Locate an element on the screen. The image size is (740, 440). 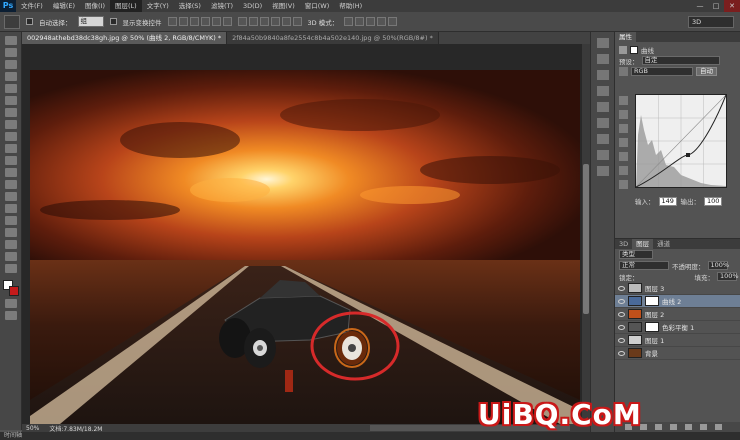
align-left-icon is located at coordinates (205, 21).